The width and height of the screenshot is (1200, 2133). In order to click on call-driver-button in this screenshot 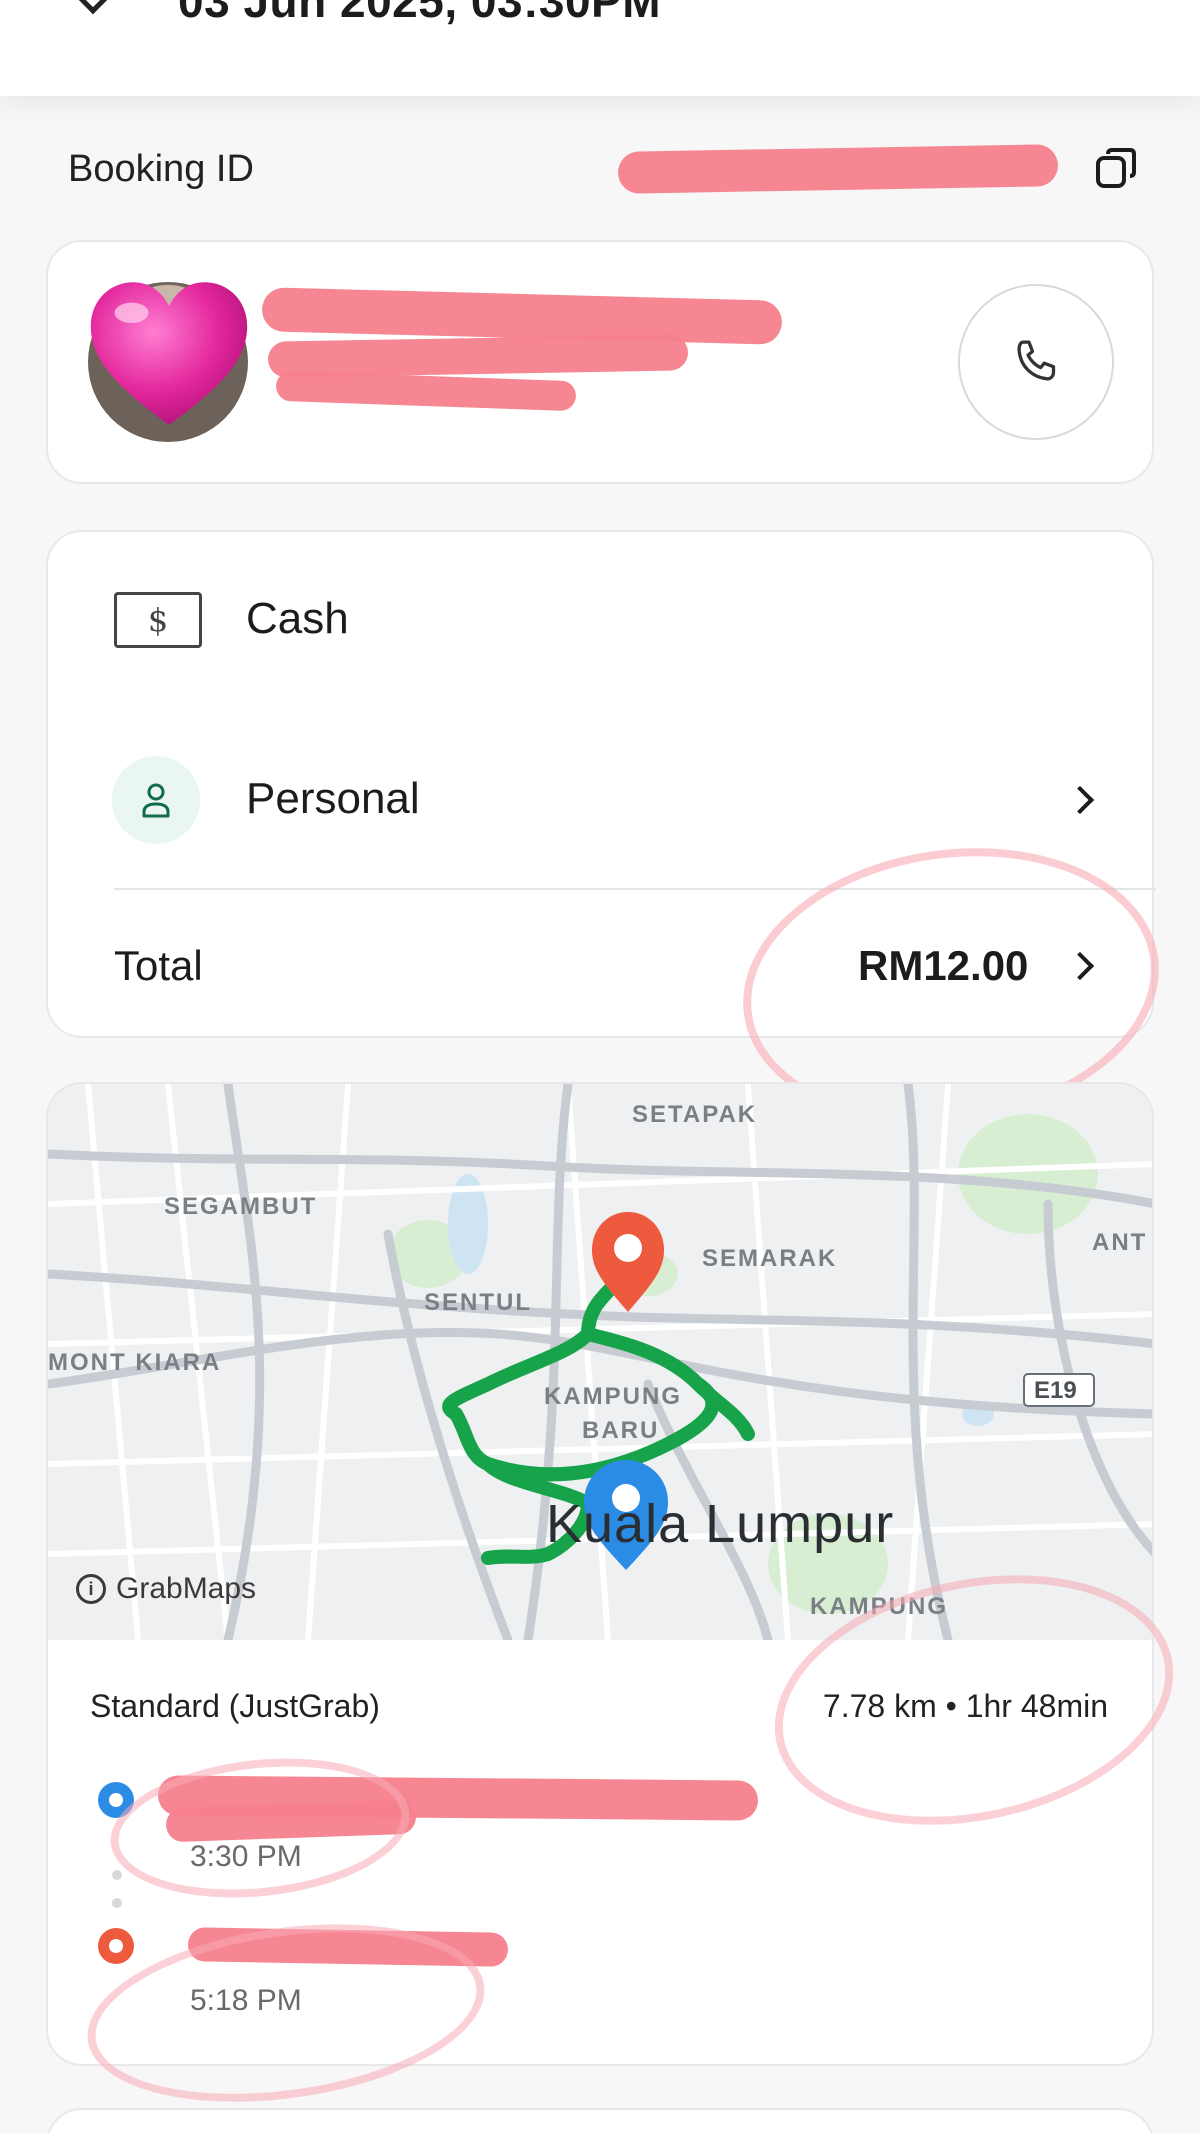, I will do `click(1036, 362)`.